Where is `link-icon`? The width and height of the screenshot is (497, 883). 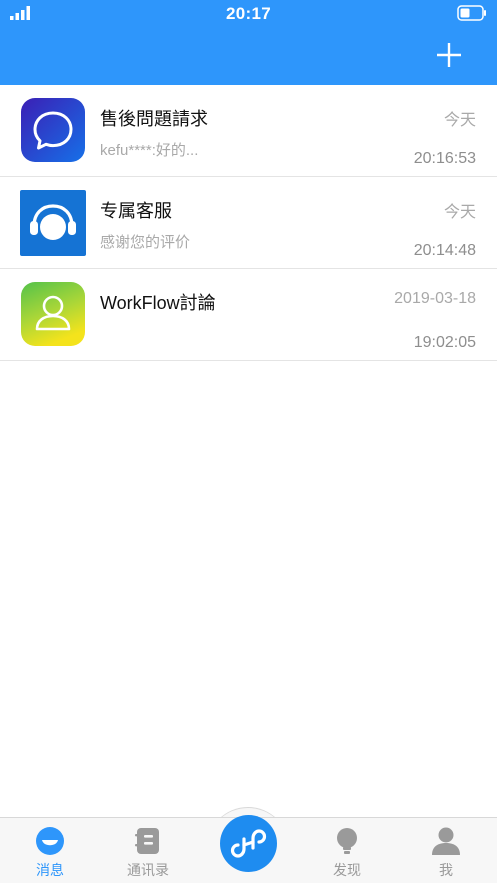 link-icon is located at coordinates (248, 843).